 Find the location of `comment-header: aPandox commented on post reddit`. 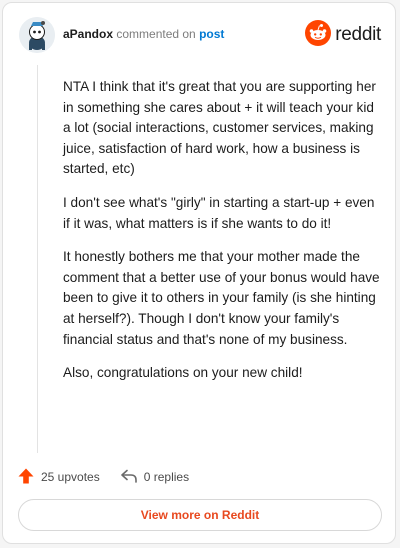

comment-header: aPandox commented on post reddit is located at coordinates (199, 33).